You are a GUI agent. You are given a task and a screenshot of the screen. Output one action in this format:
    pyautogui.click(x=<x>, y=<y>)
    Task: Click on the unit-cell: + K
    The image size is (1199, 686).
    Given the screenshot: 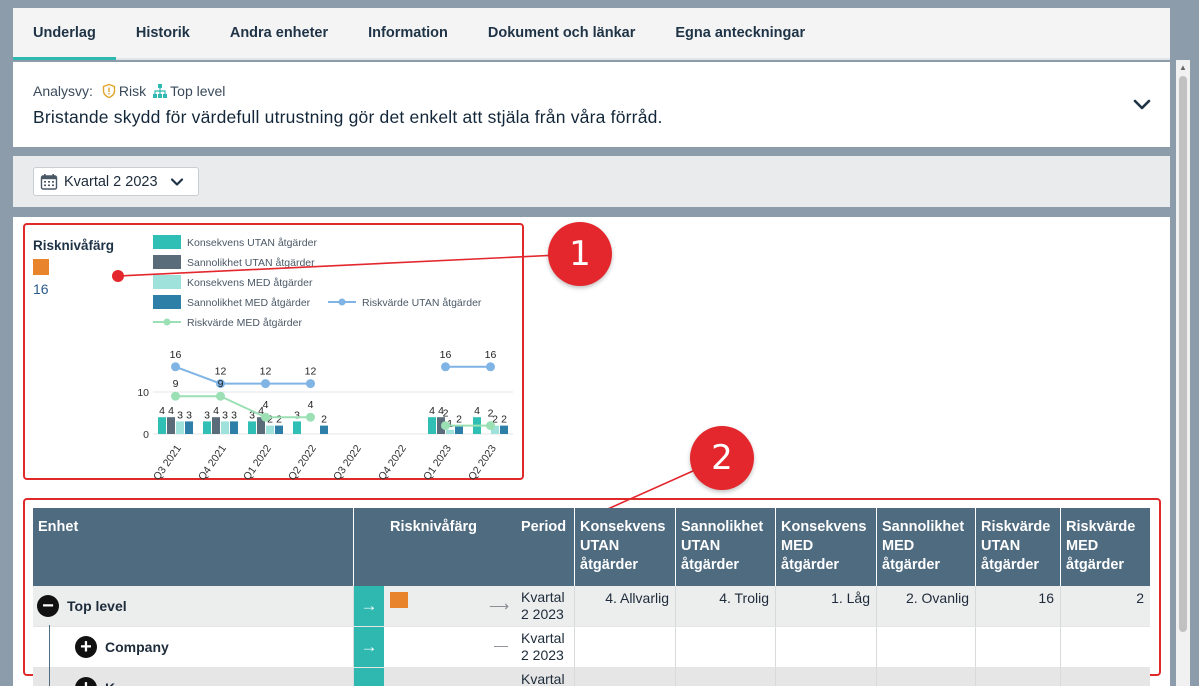 What is the action you would take?
    pyautogui.click(x=193, y=677)
    